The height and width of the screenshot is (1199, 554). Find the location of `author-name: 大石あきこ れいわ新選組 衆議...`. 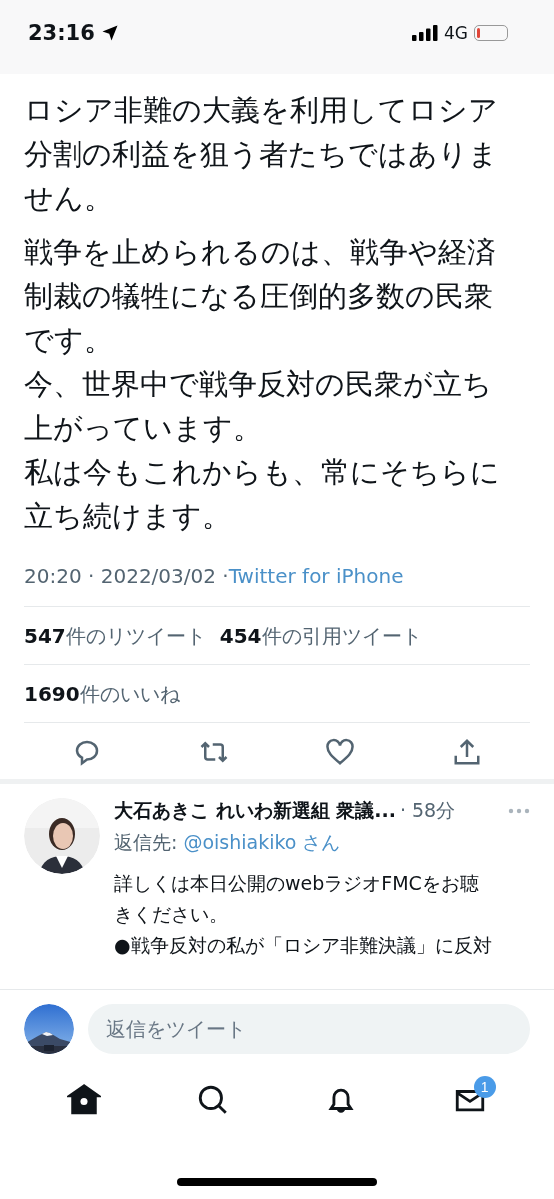

author-name: 大石あきこ れいわ新選組 衆議... is located at coordinates (255, 811).